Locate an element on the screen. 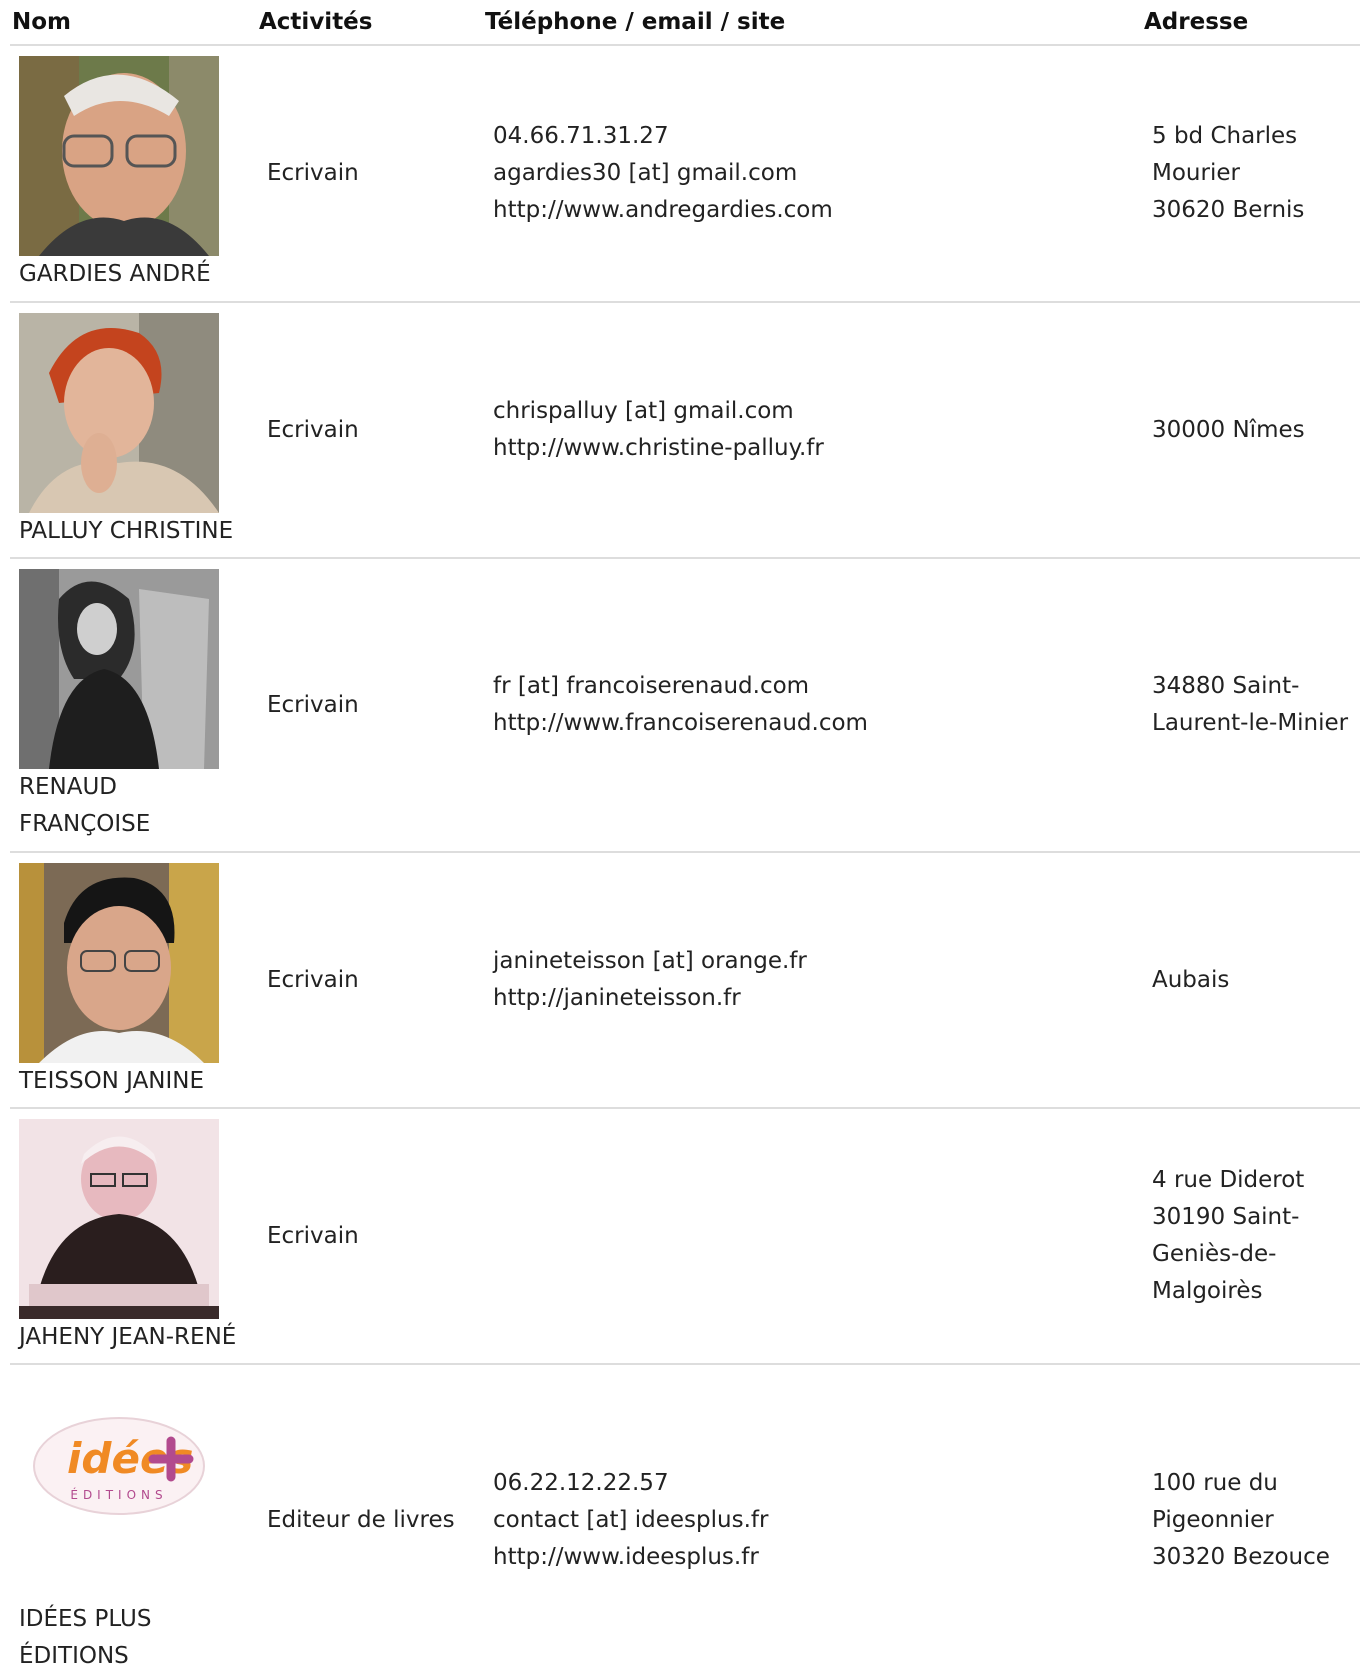 The image size is (1368, 1675). person-name: JAHENY JEAN-RENÉ is located at coordinates (138, 1337).